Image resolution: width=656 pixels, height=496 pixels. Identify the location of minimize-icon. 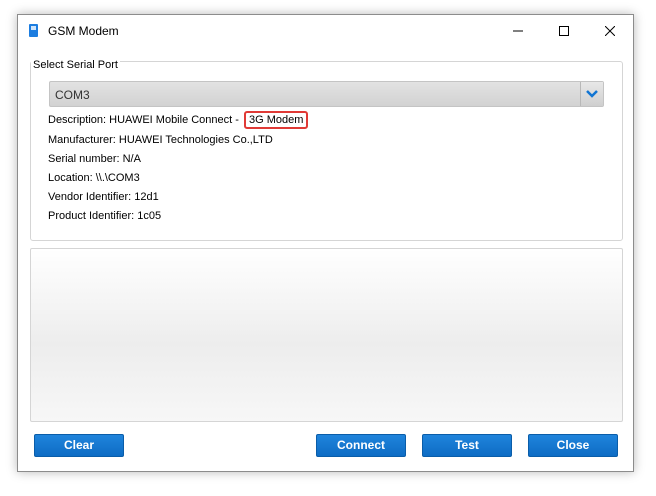
(518, 31).